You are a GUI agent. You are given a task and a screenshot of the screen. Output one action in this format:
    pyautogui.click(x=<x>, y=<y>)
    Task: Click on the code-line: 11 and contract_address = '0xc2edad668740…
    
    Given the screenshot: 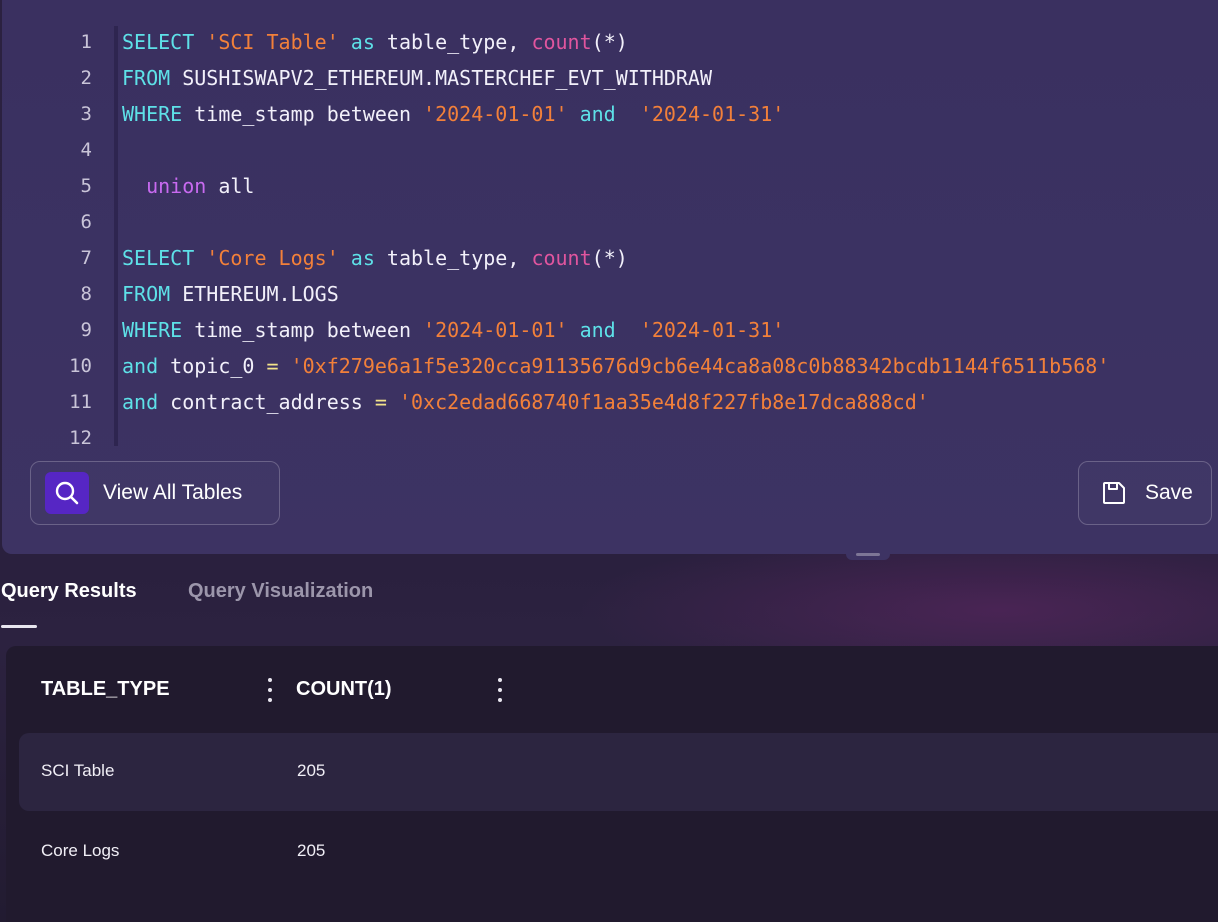 What is the action you would take?
    pyautogui.click(x=610, y=402)
    